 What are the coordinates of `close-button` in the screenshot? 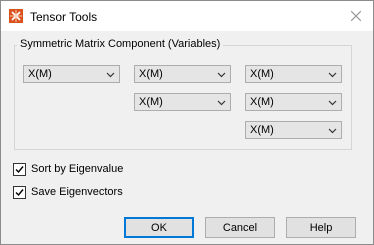 It's located at (356, 16).